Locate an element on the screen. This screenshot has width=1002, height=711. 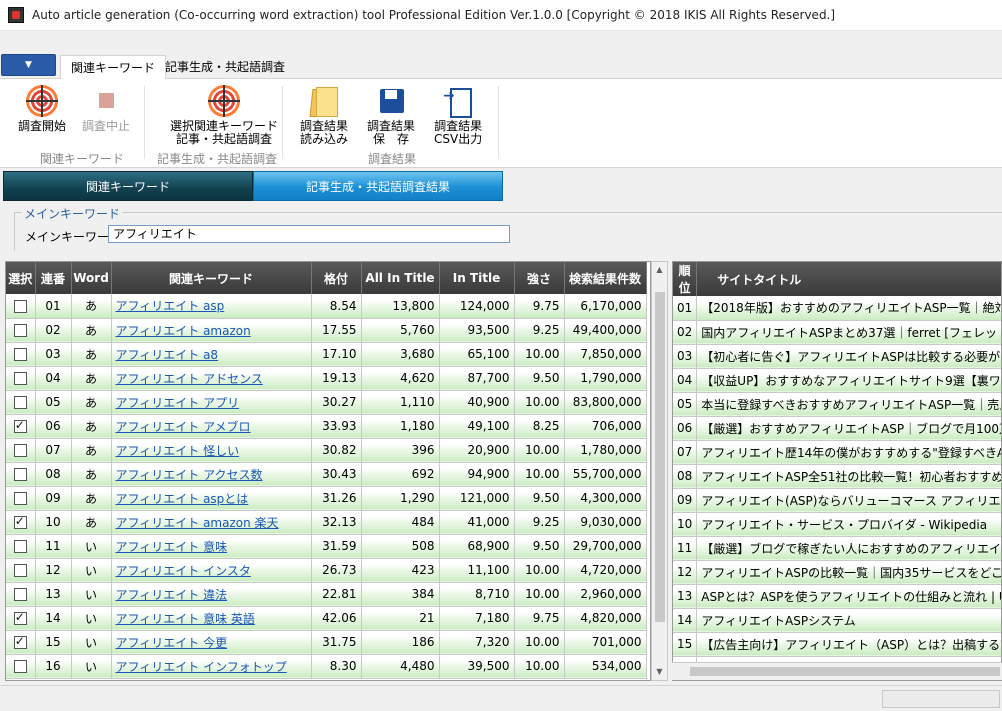
site-title-cell: 【初心者に告ぐ】アフィリエイトASPは比較する必要がない【理由 is located at coordinates (848, 356).